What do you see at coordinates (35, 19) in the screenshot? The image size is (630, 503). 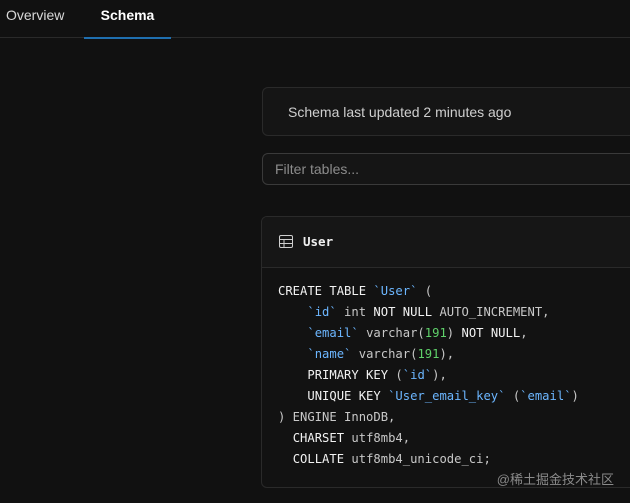 I see `tab-overview: Overview` at bounding box center [35, 19].